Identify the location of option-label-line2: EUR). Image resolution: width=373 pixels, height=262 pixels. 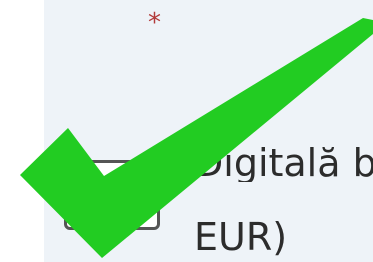
(241, 237).